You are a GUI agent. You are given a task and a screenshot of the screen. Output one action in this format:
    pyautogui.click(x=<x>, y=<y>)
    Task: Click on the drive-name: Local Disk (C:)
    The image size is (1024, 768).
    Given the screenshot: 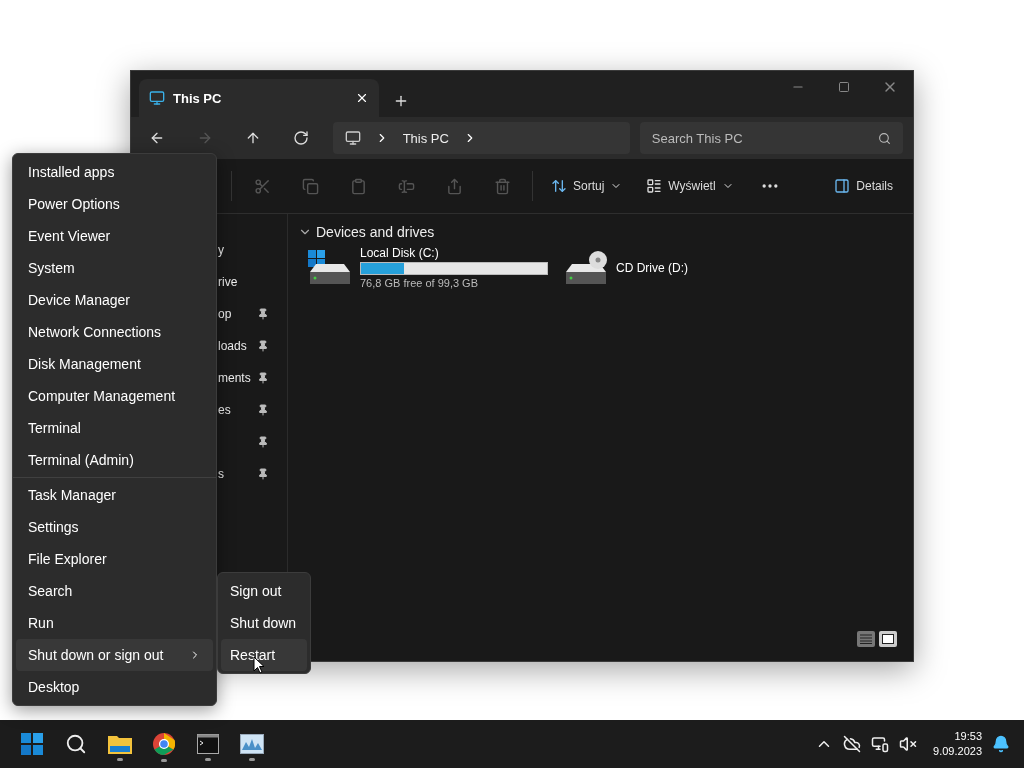 What is the action you would take?
    pyautogui.click(x=454, y=253)
    